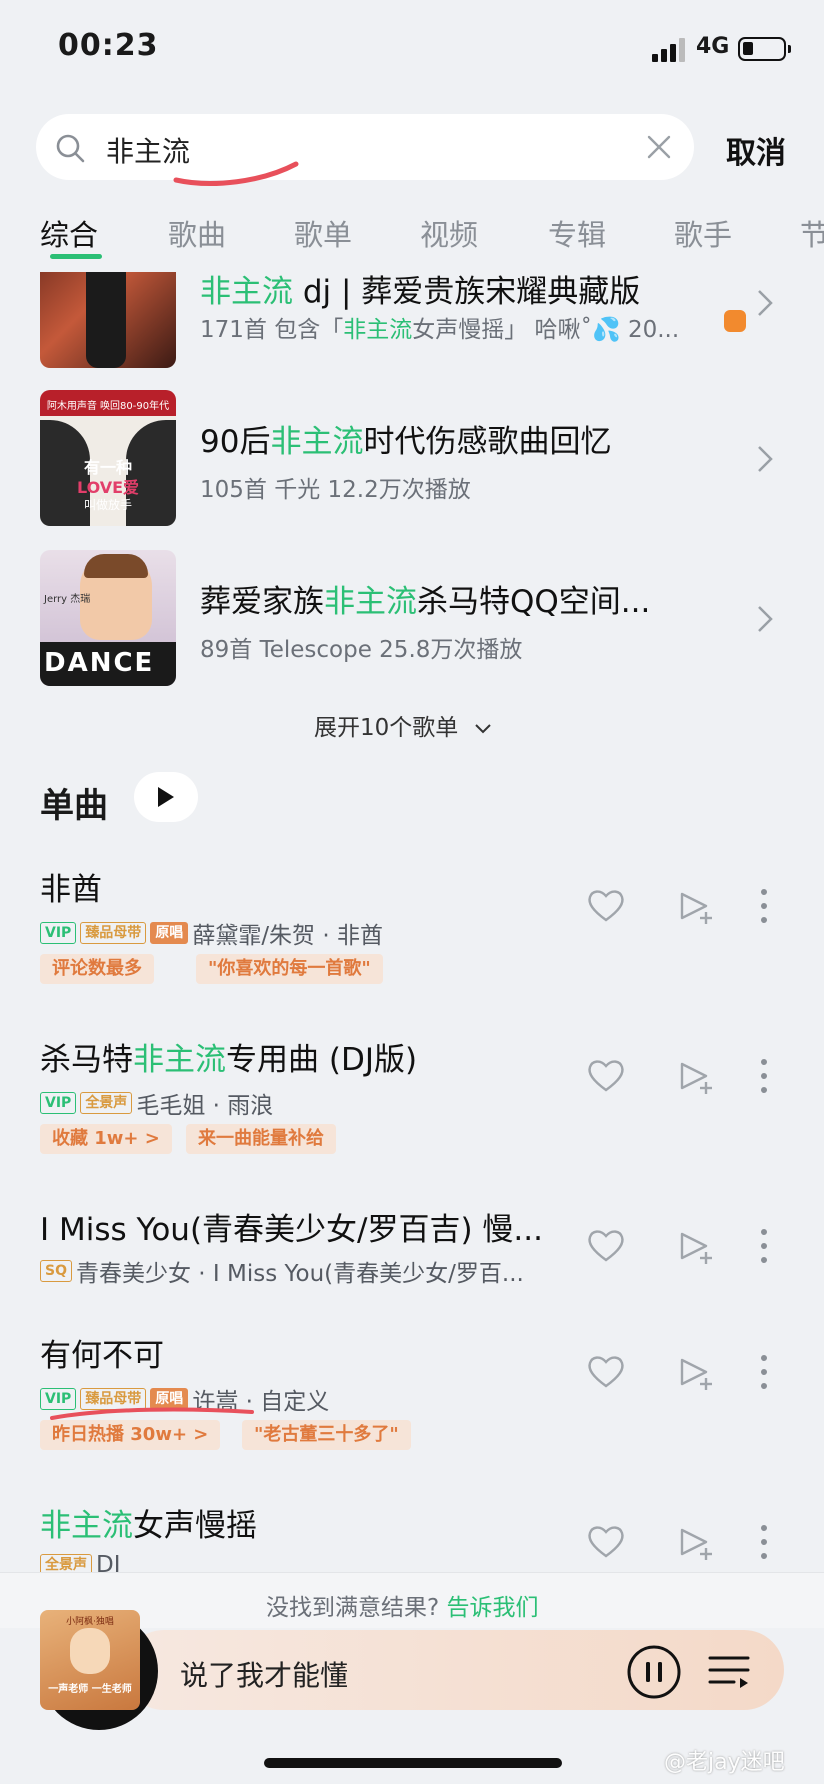  I want to click on song-meta: 全景声 DJ, so click(80, 1562).